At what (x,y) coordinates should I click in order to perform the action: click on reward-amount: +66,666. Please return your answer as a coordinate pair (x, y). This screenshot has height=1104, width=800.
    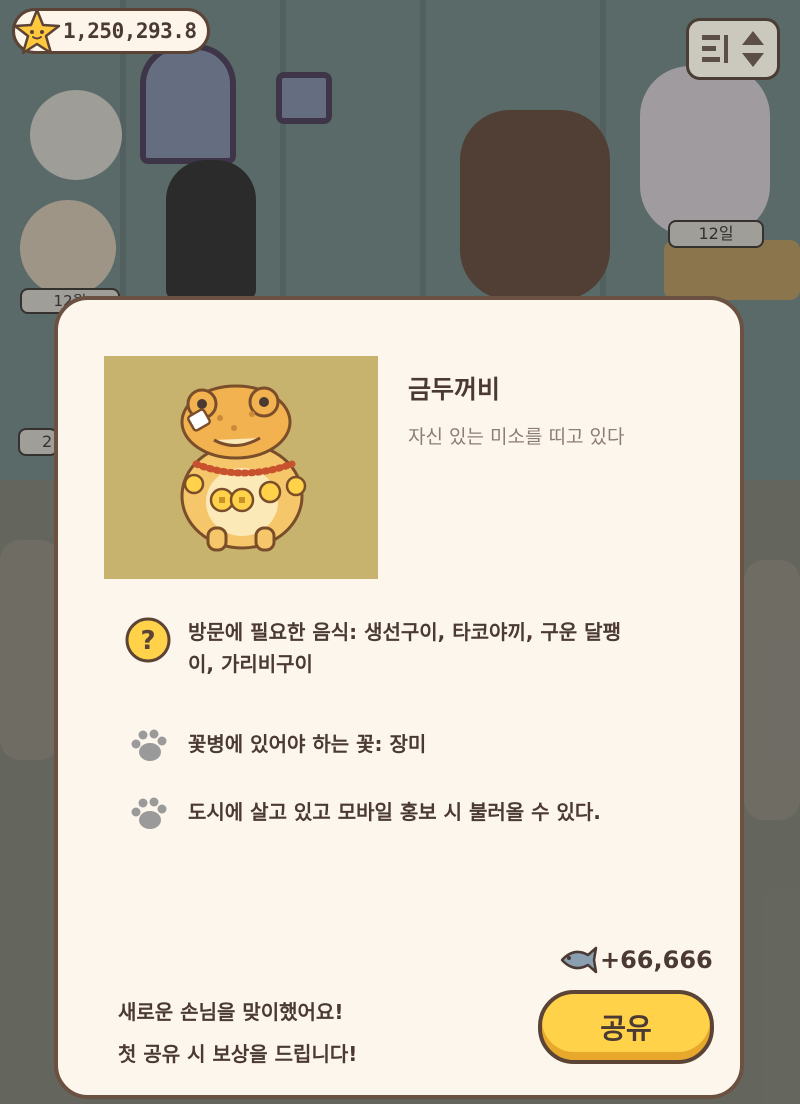
    Looking at the image, I should click on (656, 960).